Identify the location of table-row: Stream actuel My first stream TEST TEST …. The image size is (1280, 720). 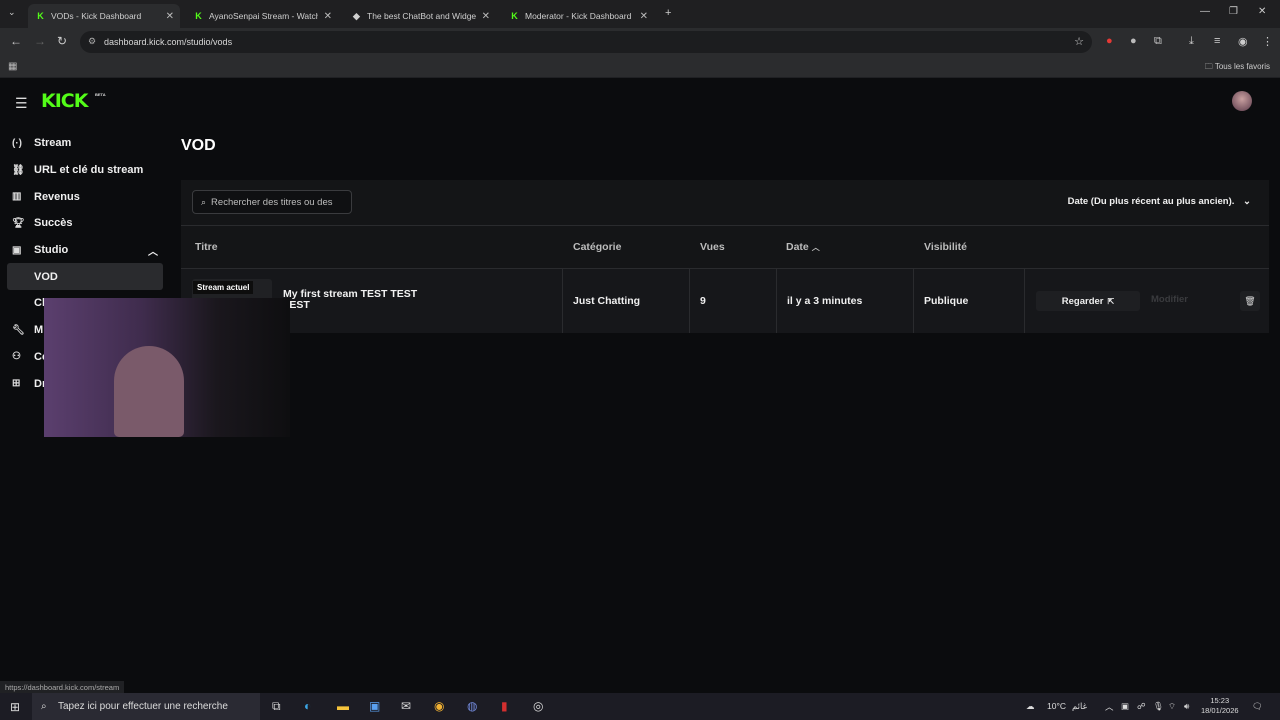
(725, 301).